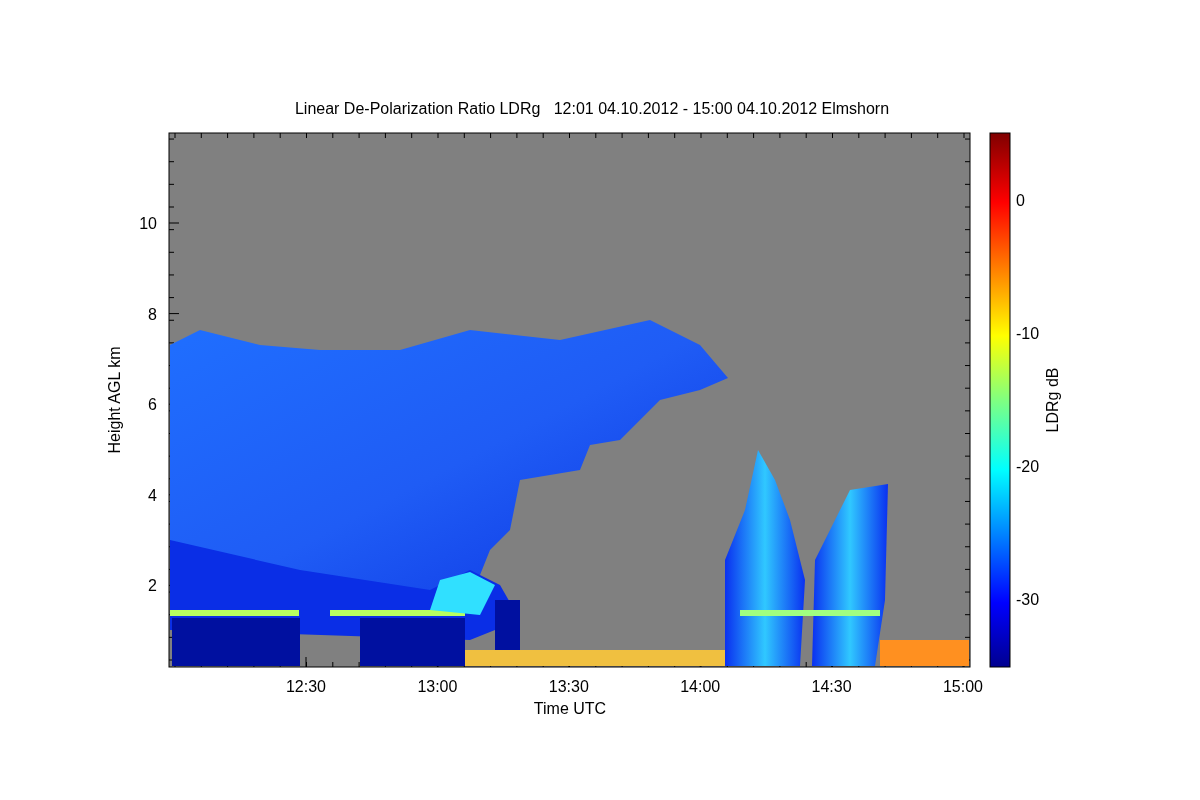  I want to click on cloud-top-region, so click(462, 593).